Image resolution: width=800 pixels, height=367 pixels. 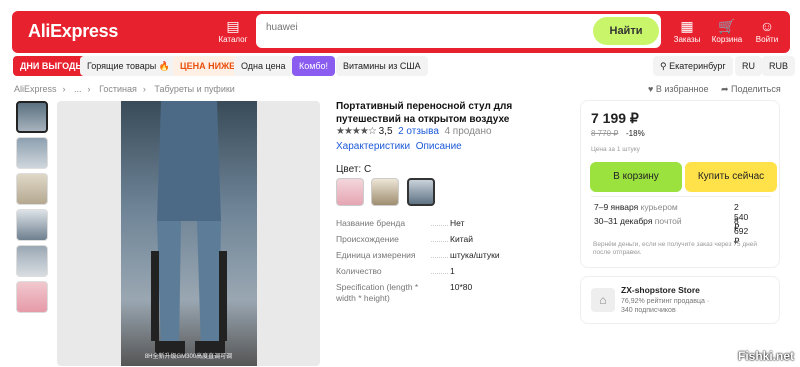 What do you see at coordinates (194, 89) in the screenshot?
I see `breadcrumb-stools: Табуреты и пуфики` at bounding box center [194, 89].